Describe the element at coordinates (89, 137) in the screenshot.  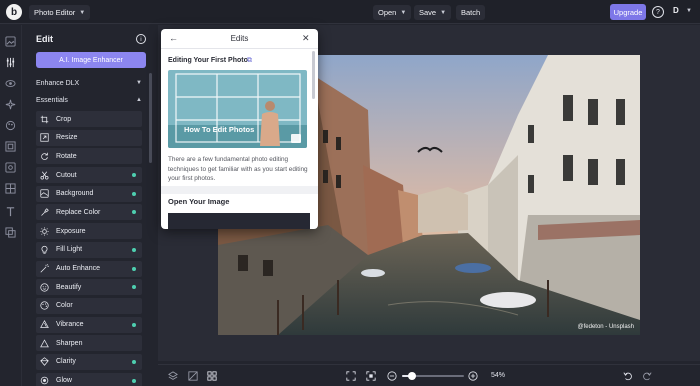
I see `tool-resize: Resize` at that location.